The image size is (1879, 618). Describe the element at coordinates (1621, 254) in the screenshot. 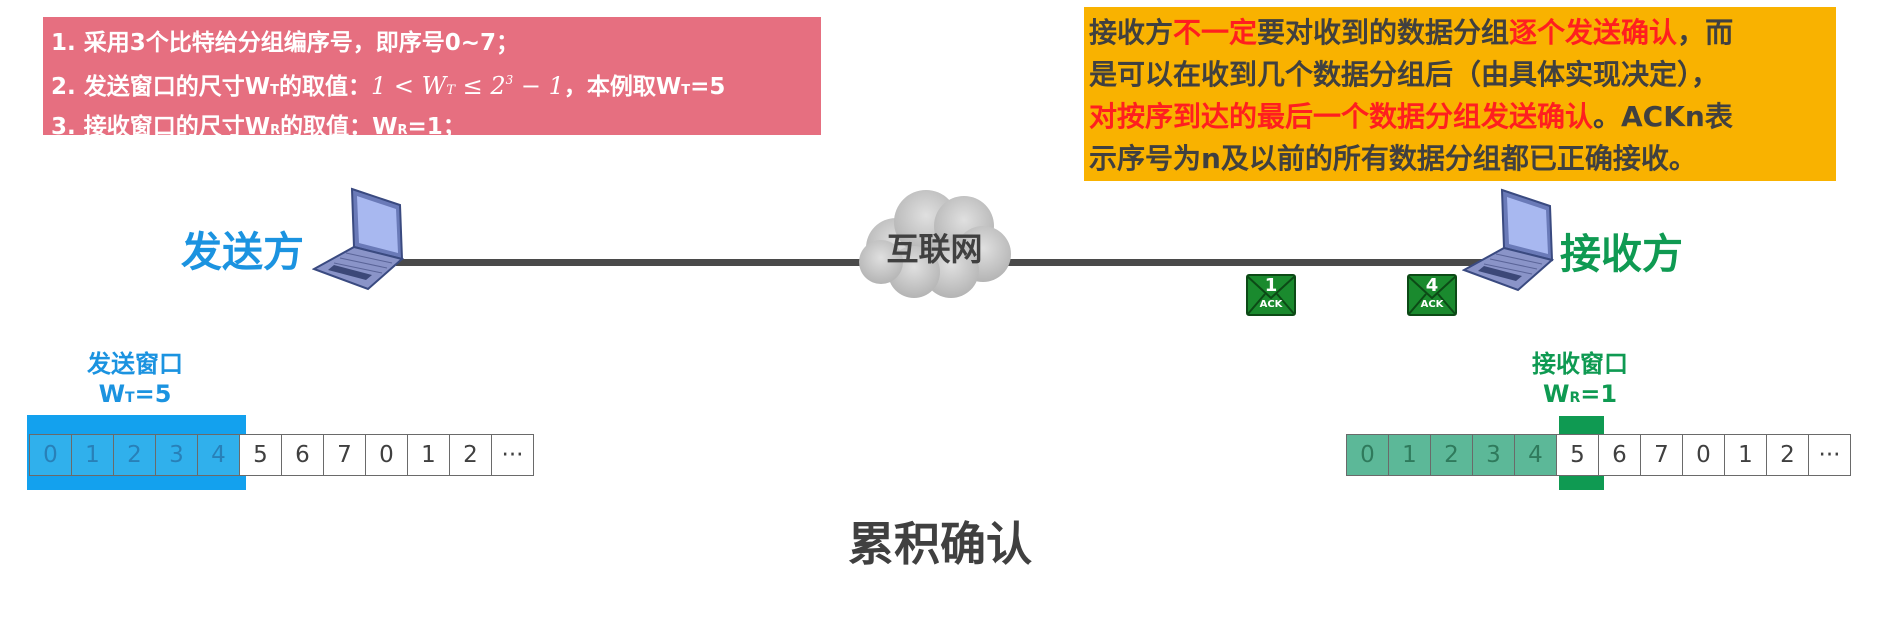

I see `receiver-label: 接收方` at that location.